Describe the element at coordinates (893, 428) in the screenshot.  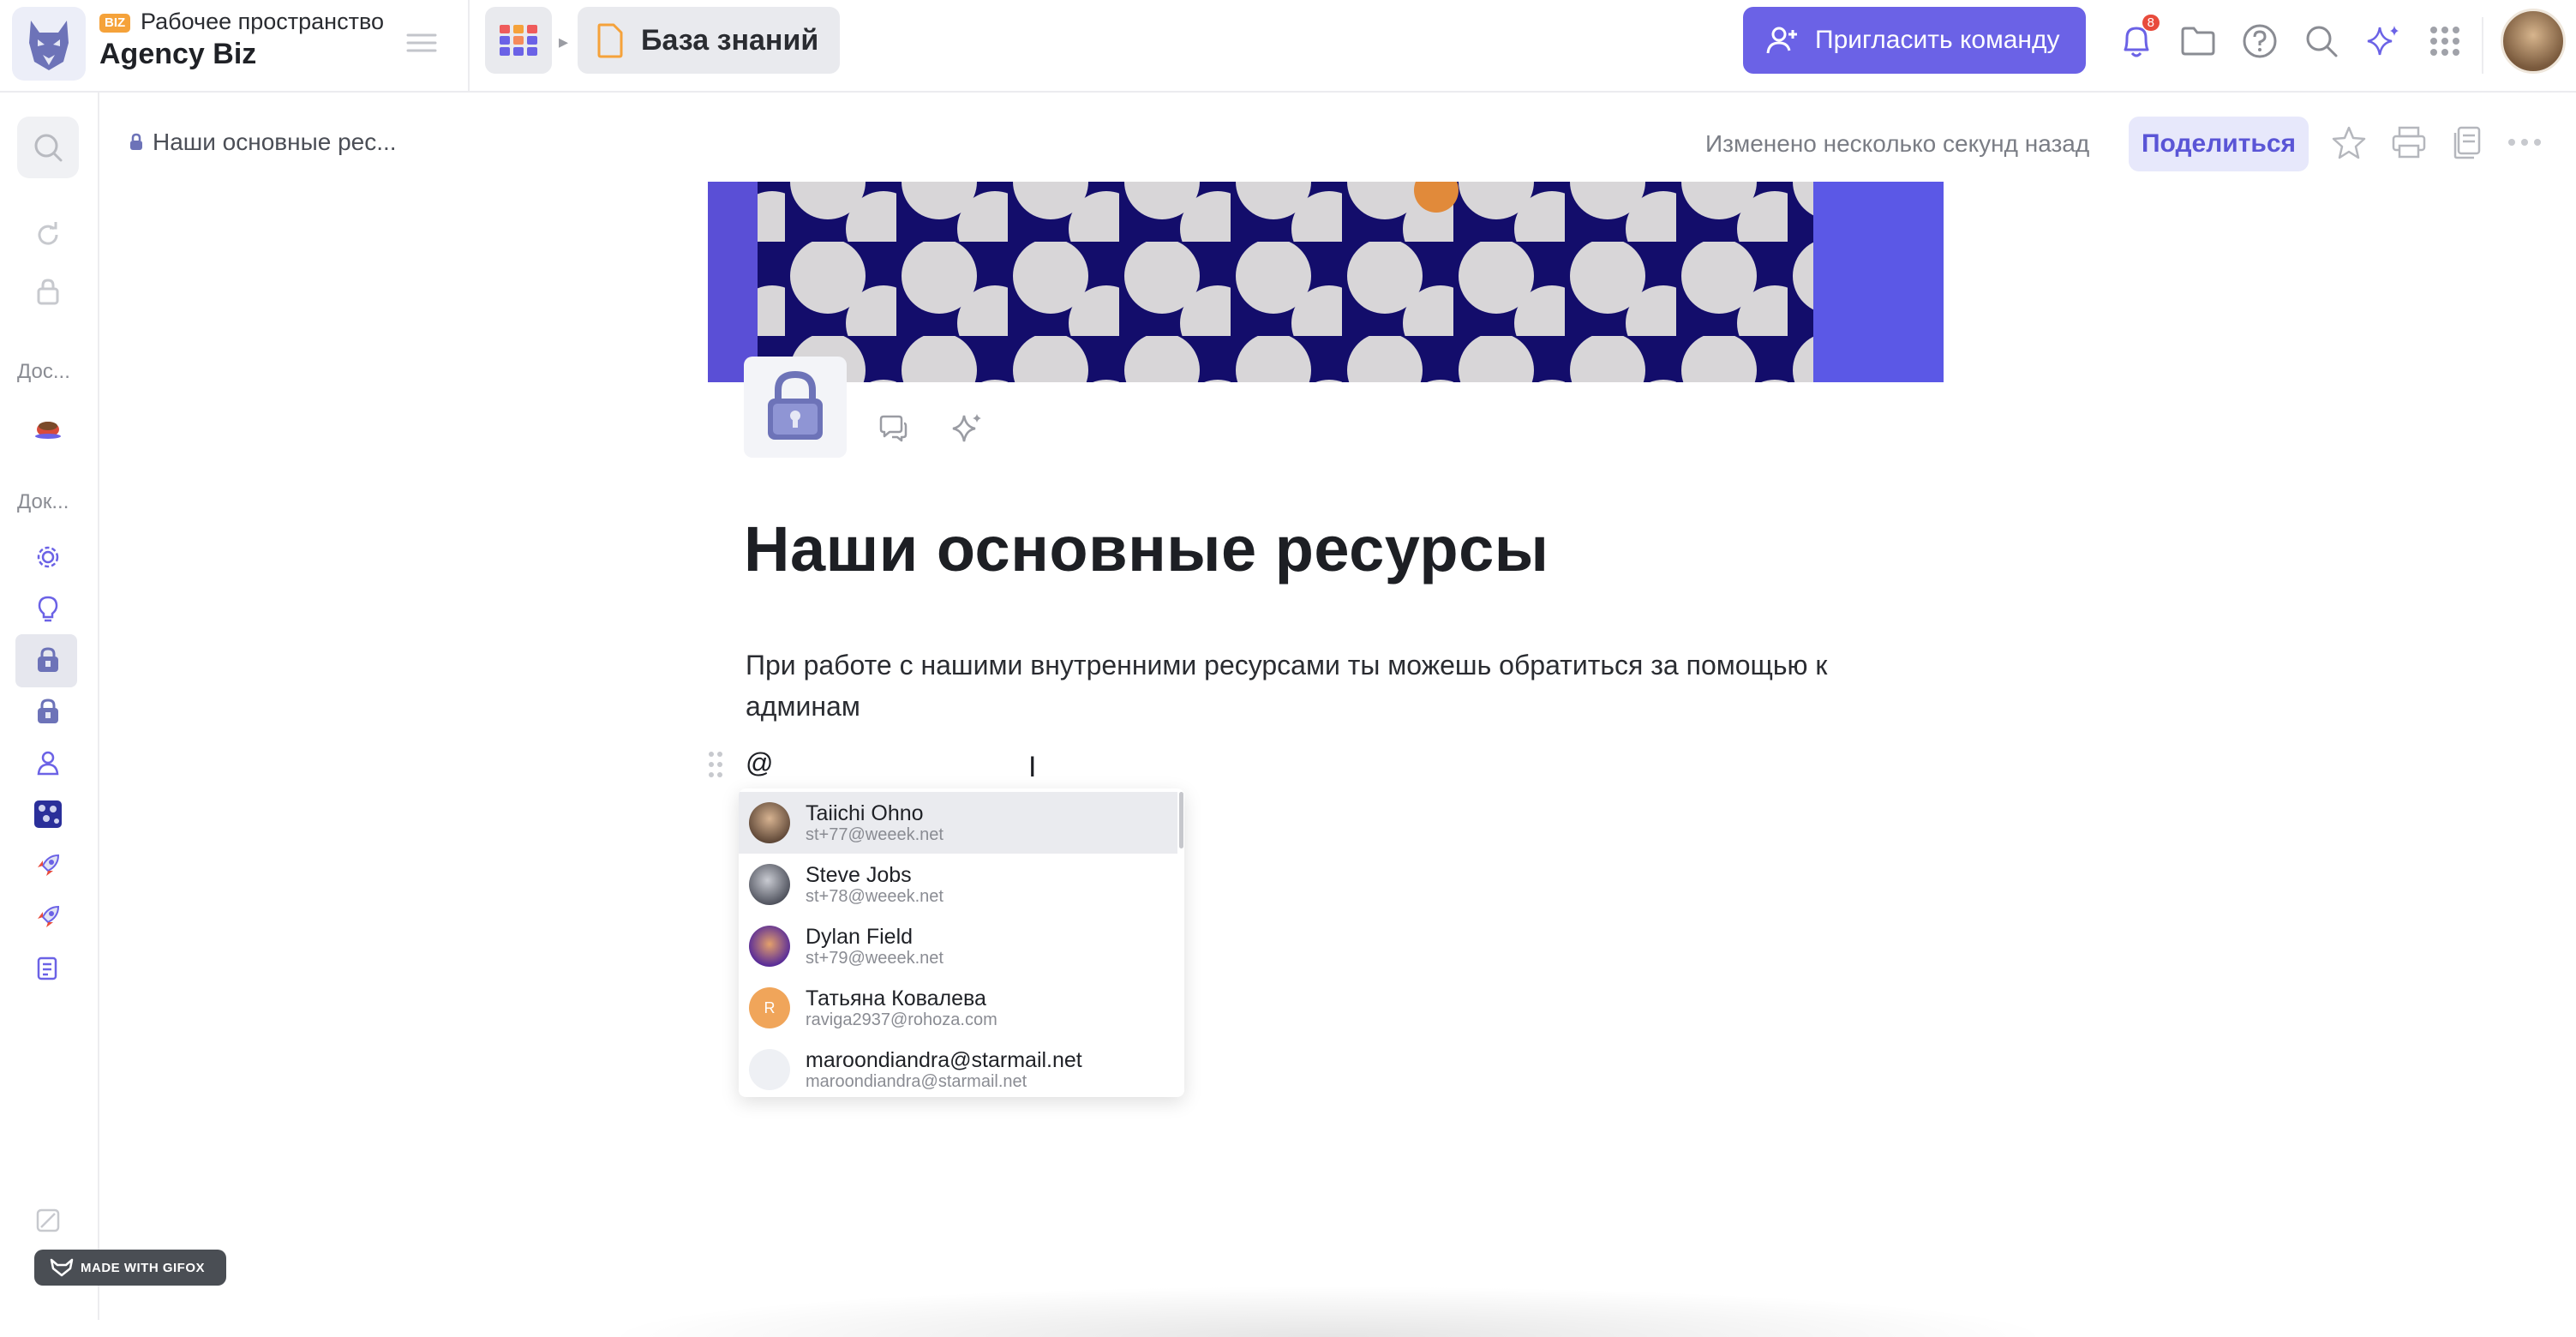
I see `comment-icon` at that location.